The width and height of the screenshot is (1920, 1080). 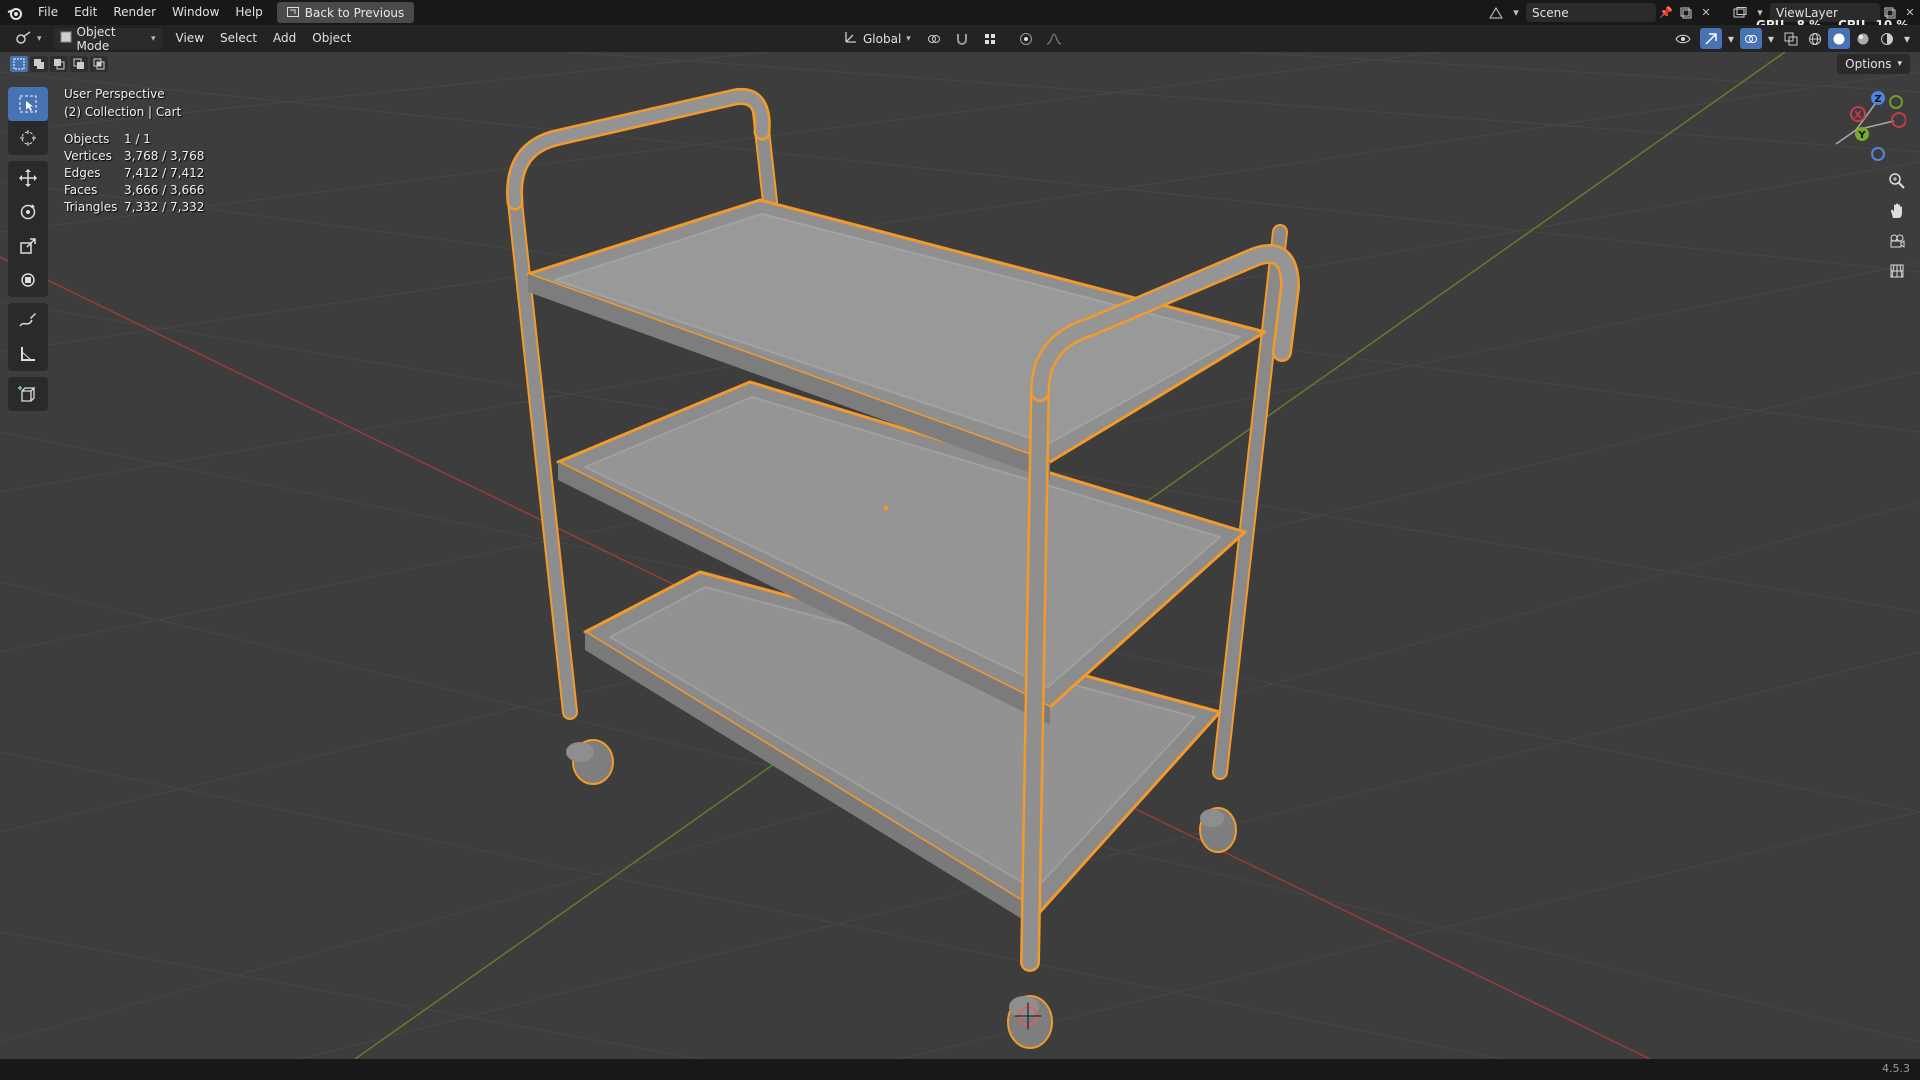 I want to click on menu-edit: Edit, so click(x=85, y=12).